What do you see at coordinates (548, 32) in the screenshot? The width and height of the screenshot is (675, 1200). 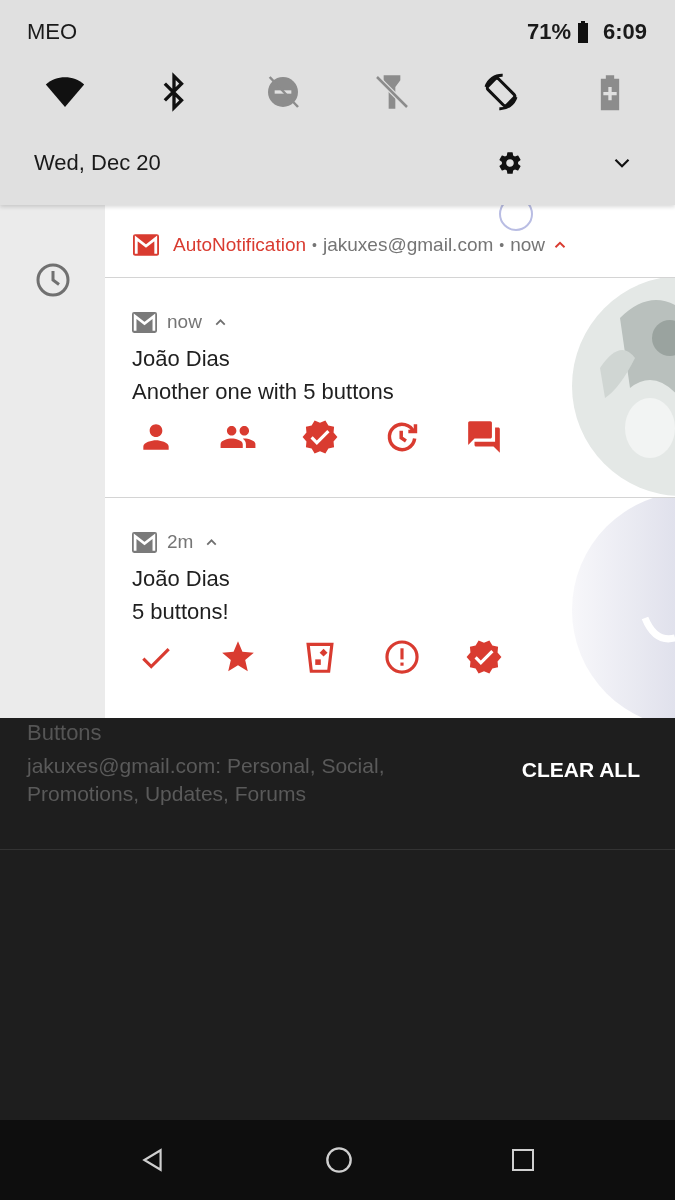 I see `battery-percent: 71%` at bounding box center [548, 32].